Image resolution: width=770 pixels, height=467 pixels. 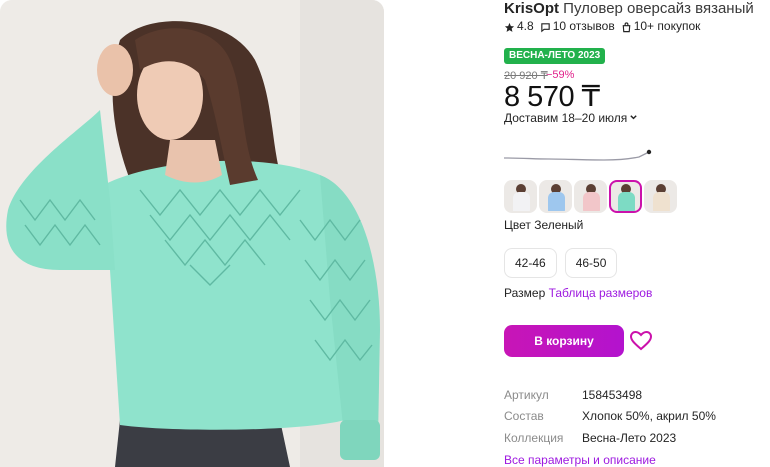 I want to click on size-options: 42-46 46-50, so click(x=564, y=263).